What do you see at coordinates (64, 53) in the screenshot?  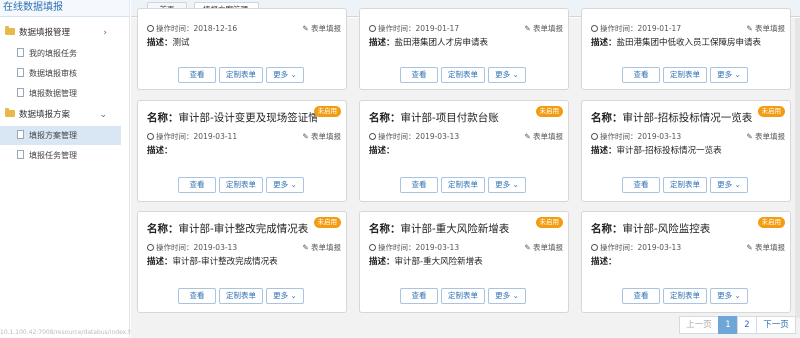 I see `sidebar-item-my-tasks: 我的填报任务` at bounding box center [64, 53].